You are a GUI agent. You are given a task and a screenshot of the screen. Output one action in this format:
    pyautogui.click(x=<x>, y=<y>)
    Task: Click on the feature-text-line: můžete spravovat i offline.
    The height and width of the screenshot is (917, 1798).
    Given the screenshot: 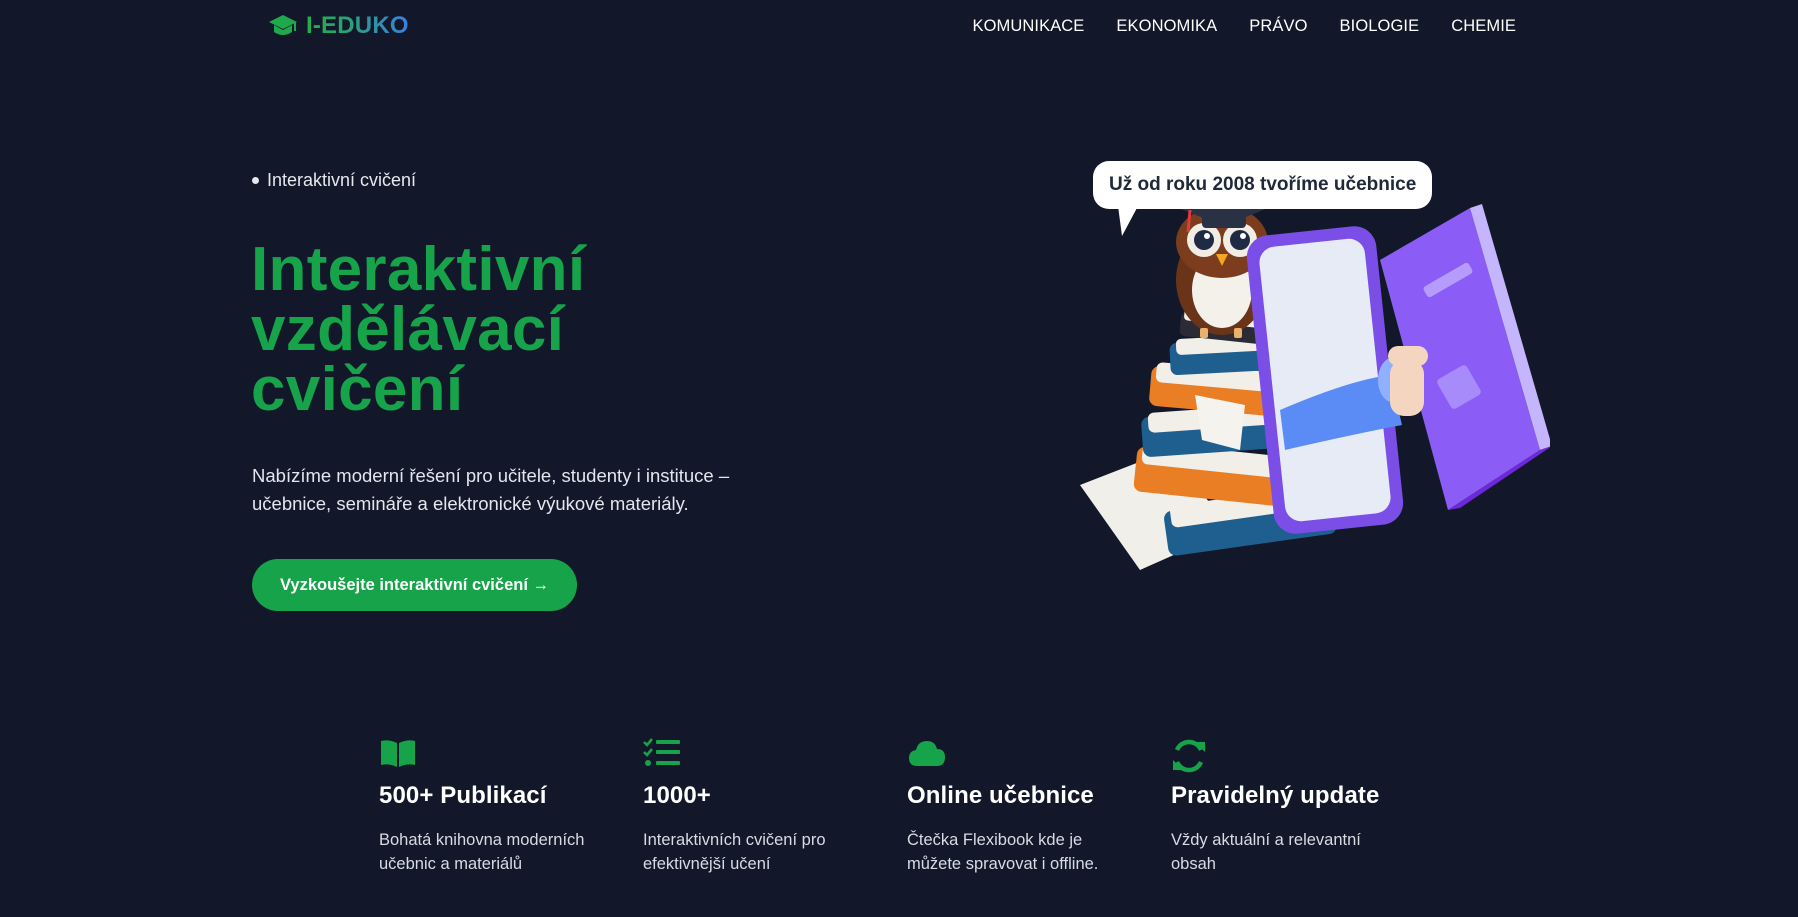 What is the action you would take?
    pyautogui.click(x=1003, y=864)
    